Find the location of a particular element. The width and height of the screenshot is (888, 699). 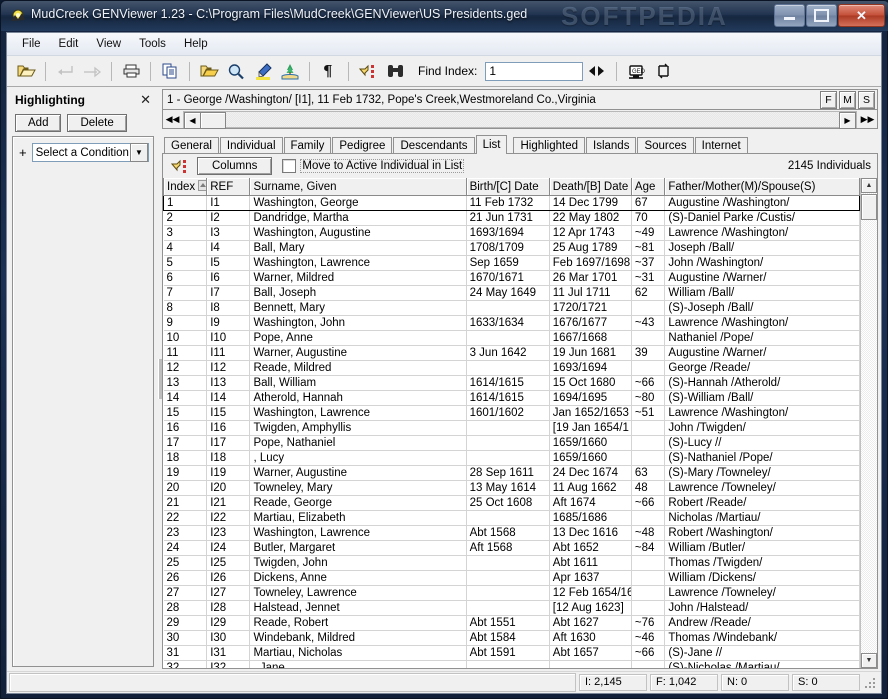

chevron-down-icon: ▼ is located at coordinates (139, 152).